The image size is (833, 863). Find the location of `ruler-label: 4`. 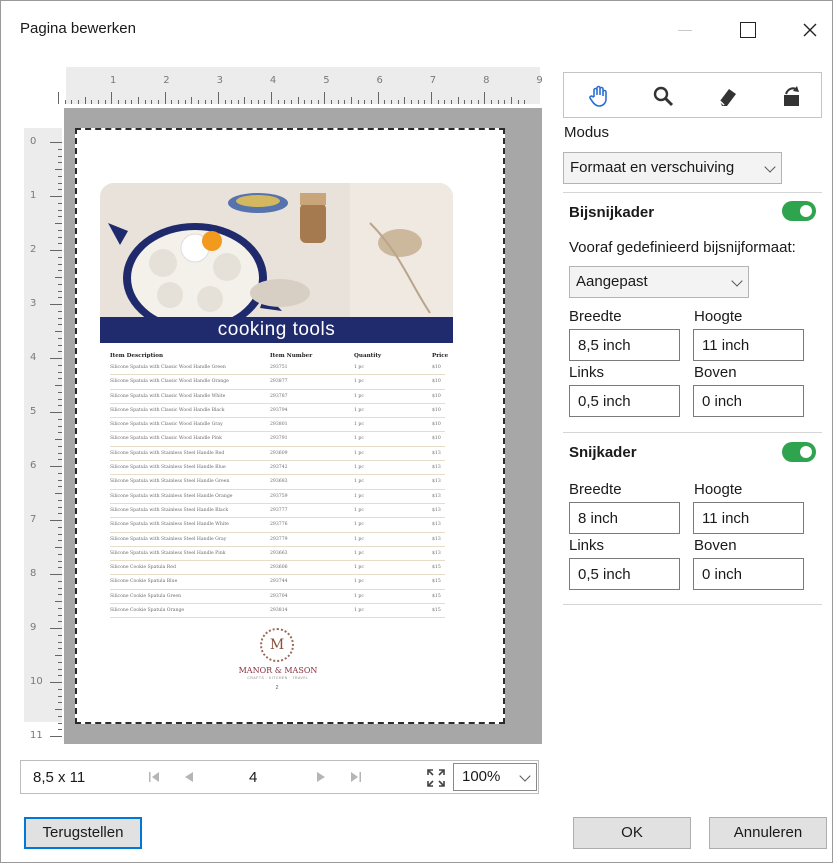

ruler-label: 4 is located at coordinates (273, 80).